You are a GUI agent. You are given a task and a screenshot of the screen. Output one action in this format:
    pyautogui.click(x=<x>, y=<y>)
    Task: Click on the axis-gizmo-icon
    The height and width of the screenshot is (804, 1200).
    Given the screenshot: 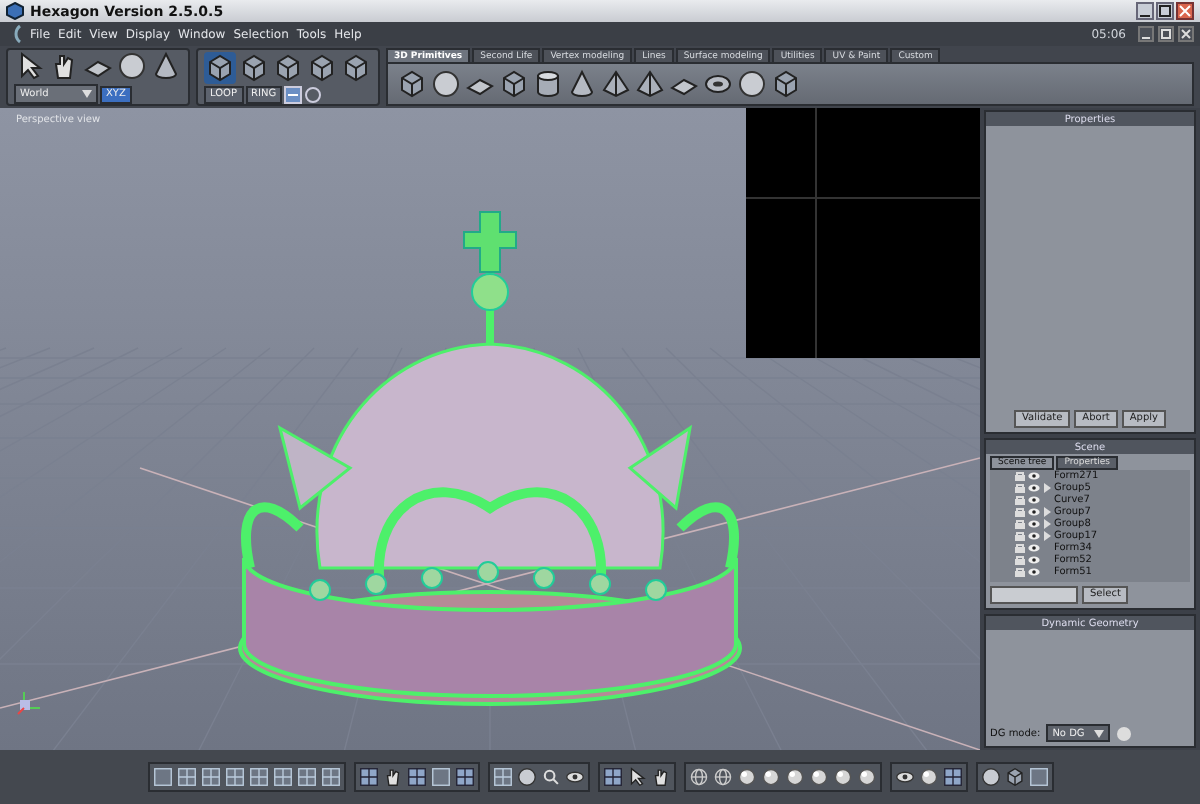 What is the action you would take?
    pyautogui.click(x=30, y=702)
    